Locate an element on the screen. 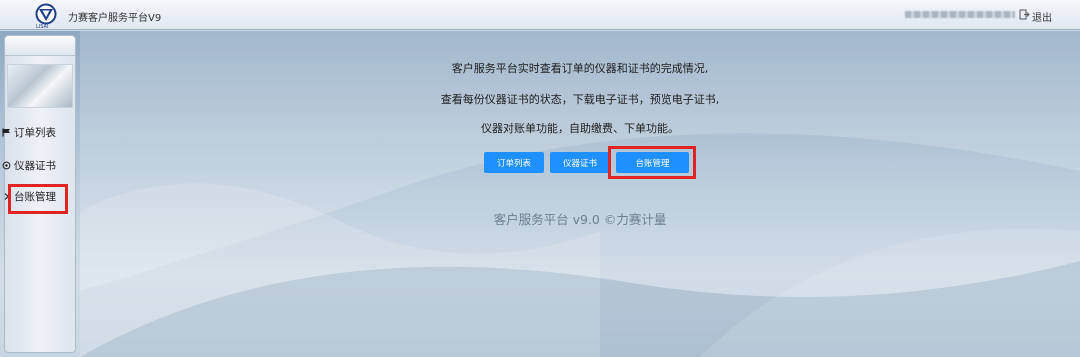 Image resolution: width=1080 pixels, height=357 pixels. highlight-box-sidebar is located at coordinates (38, 199).